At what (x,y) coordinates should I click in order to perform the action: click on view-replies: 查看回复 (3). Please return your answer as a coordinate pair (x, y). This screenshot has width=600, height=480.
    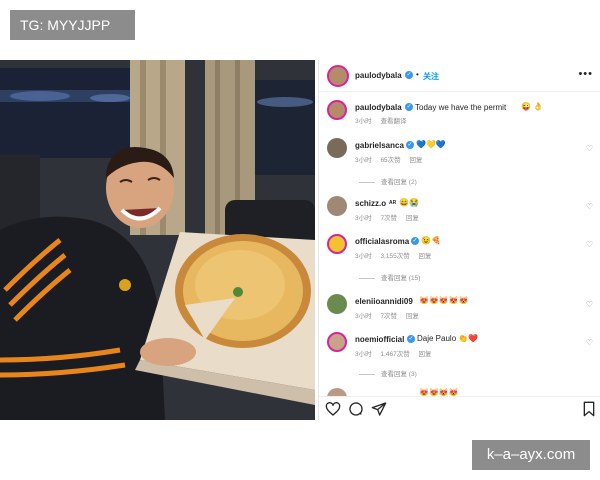
    Looking at the image, I should click on (388, 373).